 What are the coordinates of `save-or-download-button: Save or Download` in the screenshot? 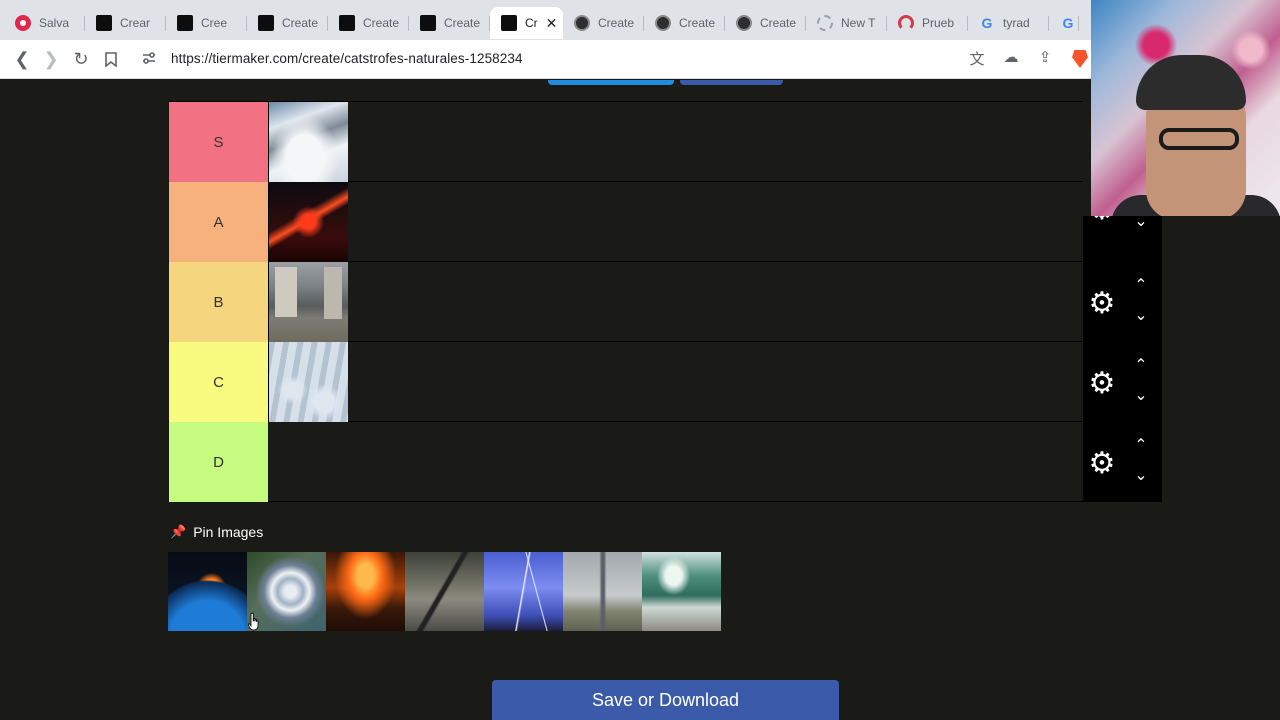 It's located at (665, 700).